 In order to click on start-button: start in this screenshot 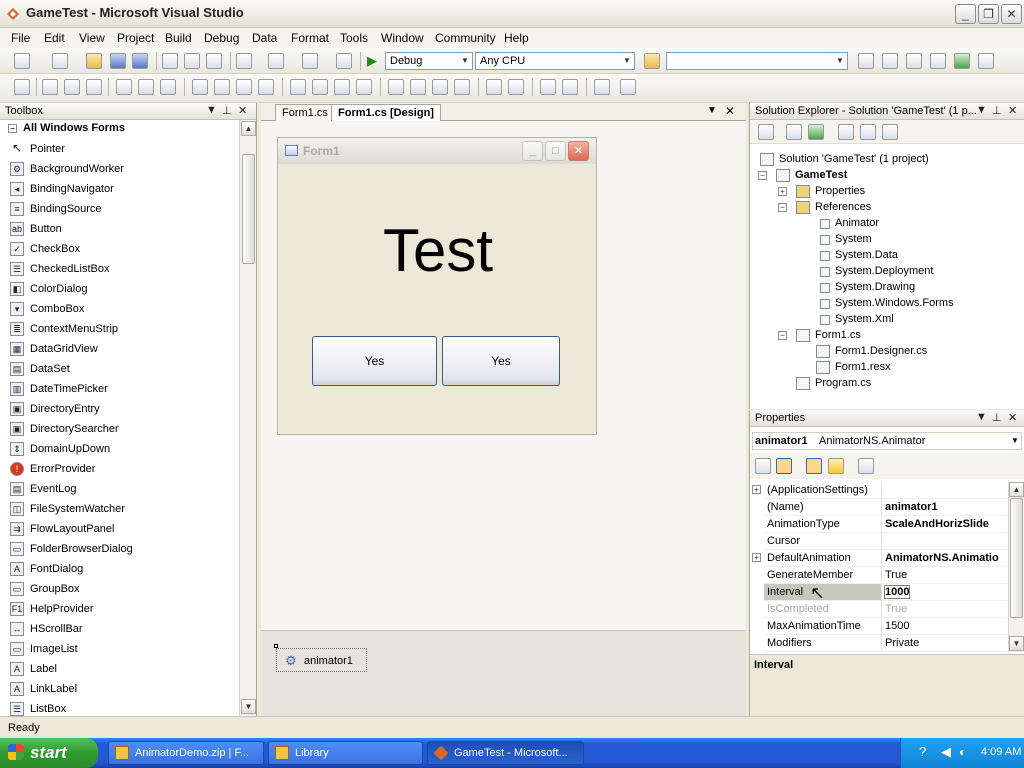, I will do `click(49, 753)`.